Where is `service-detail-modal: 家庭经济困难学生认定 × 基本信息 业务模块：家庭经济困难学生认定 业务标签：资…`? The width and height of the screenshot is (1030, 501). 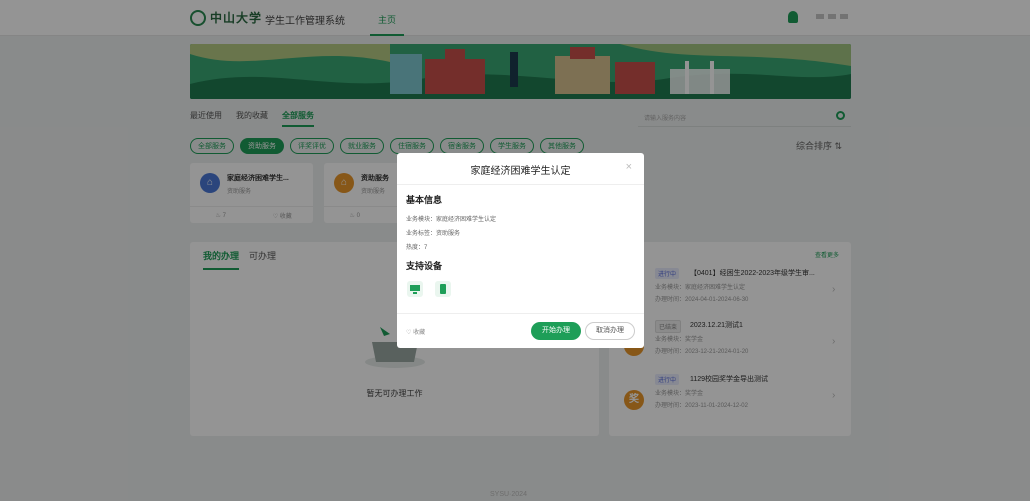 service-detail-modal: 家庭经济困难学生认定 × 基本信息 业务模块：家庭经济困难学生认定 业务标签：资… is located at coordinates (520, 250).